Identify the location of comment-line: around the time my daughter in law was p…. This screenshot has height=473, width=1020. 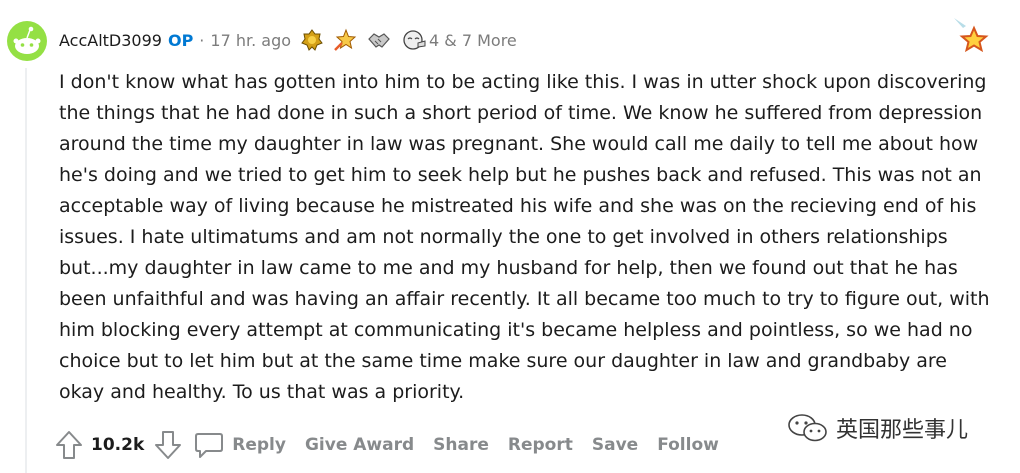
(519, 144).